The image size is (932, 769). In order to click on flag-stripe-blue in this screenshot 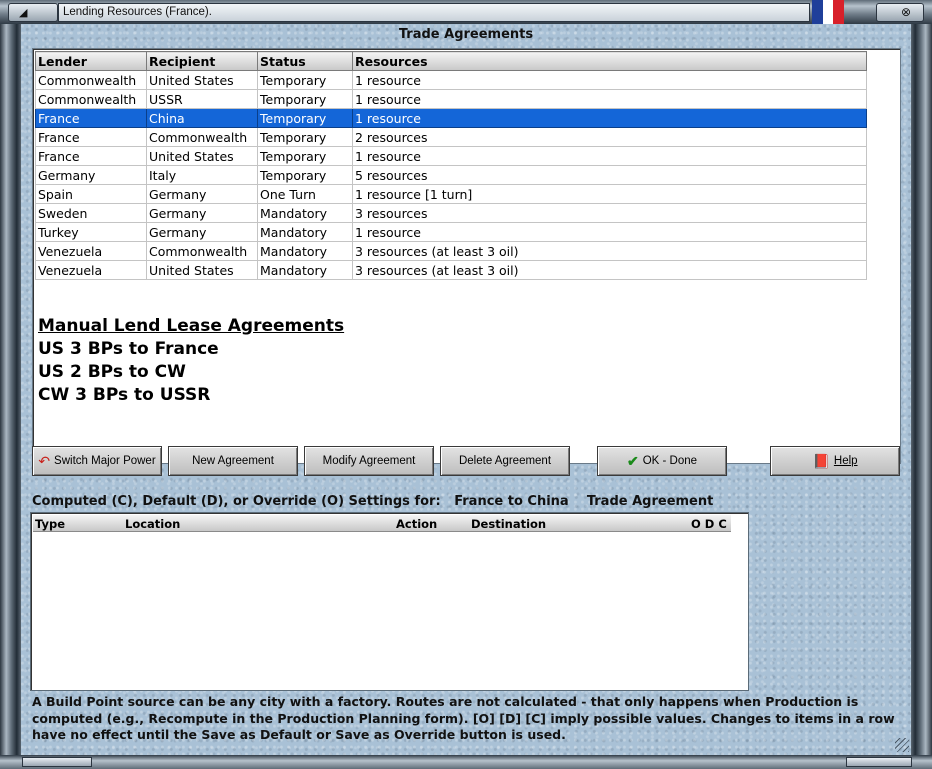, I will do `click(817, 12)`.